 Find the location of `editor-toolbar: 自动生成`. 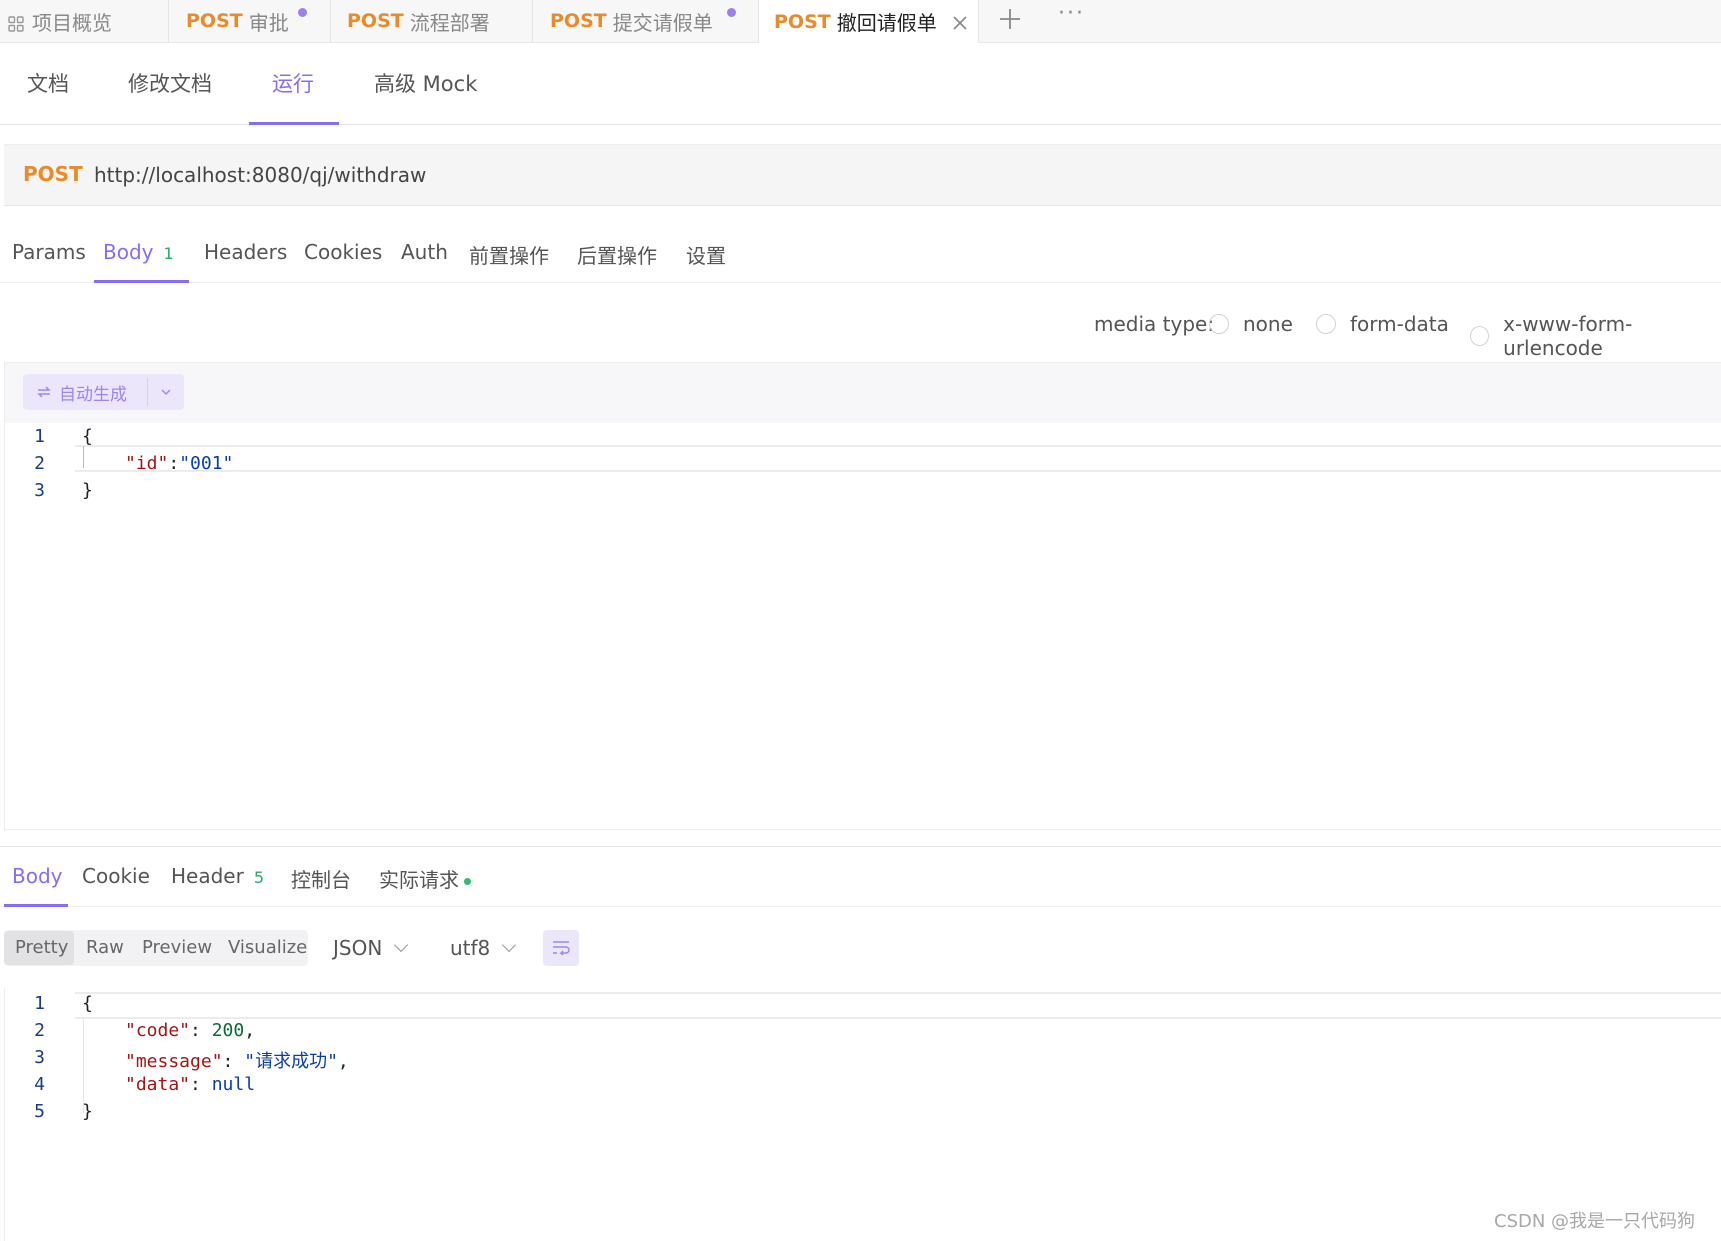

editor-toolbar: 自动生成 is located at coordinates (863, 393).